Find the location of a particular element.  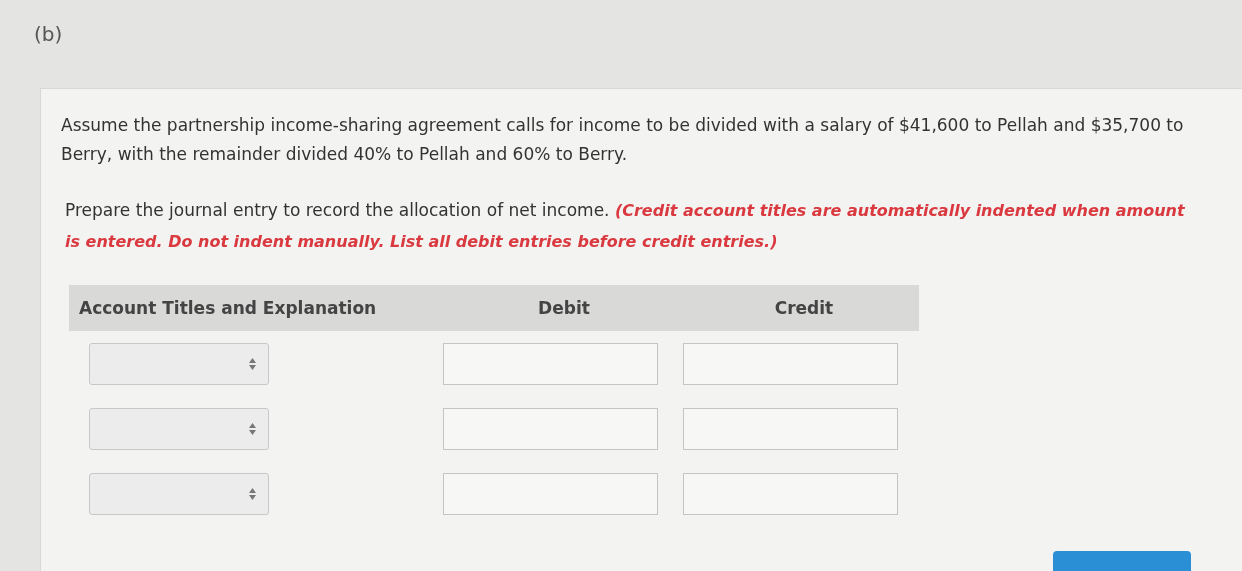

column-header: Account Titles and Explanation is located at coordinates (228, 308).